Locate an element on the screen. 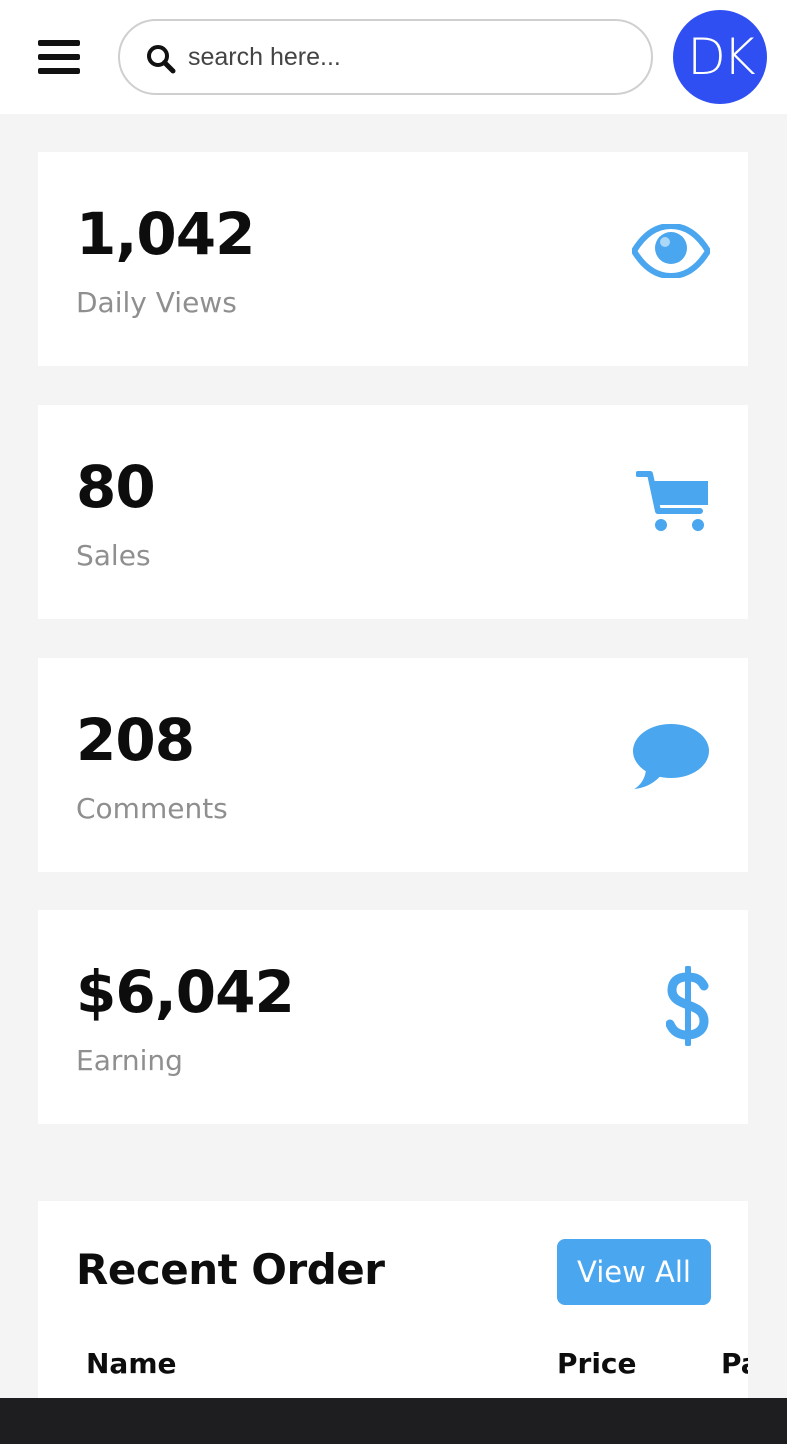 The width and height of the screenshot is (787, 1444). stat-label: Daily Views is located at coordinates (156, 302).